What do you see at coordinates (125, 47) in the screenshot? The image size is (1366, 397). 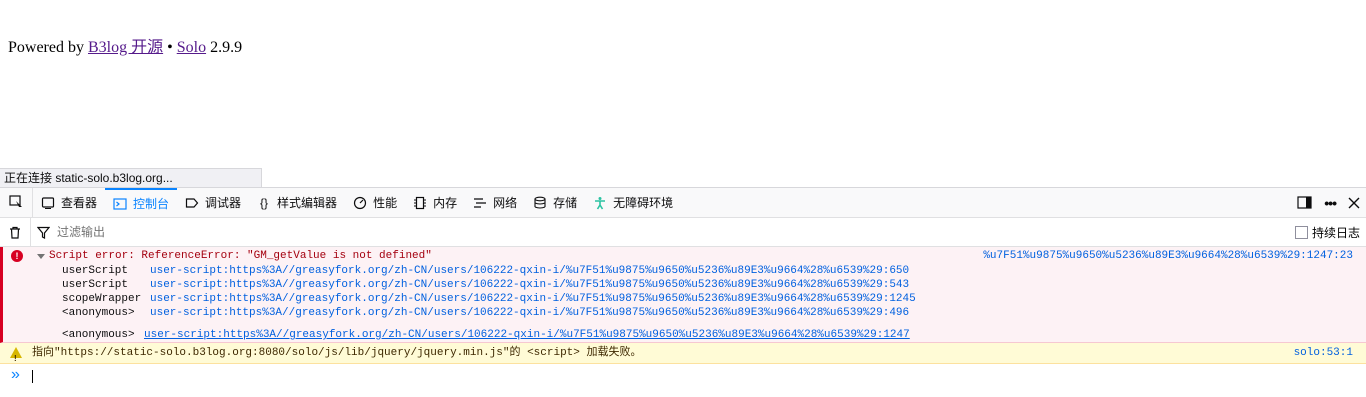 I see `b3log-link: B3log 开源` at bounding box center [125, 47].